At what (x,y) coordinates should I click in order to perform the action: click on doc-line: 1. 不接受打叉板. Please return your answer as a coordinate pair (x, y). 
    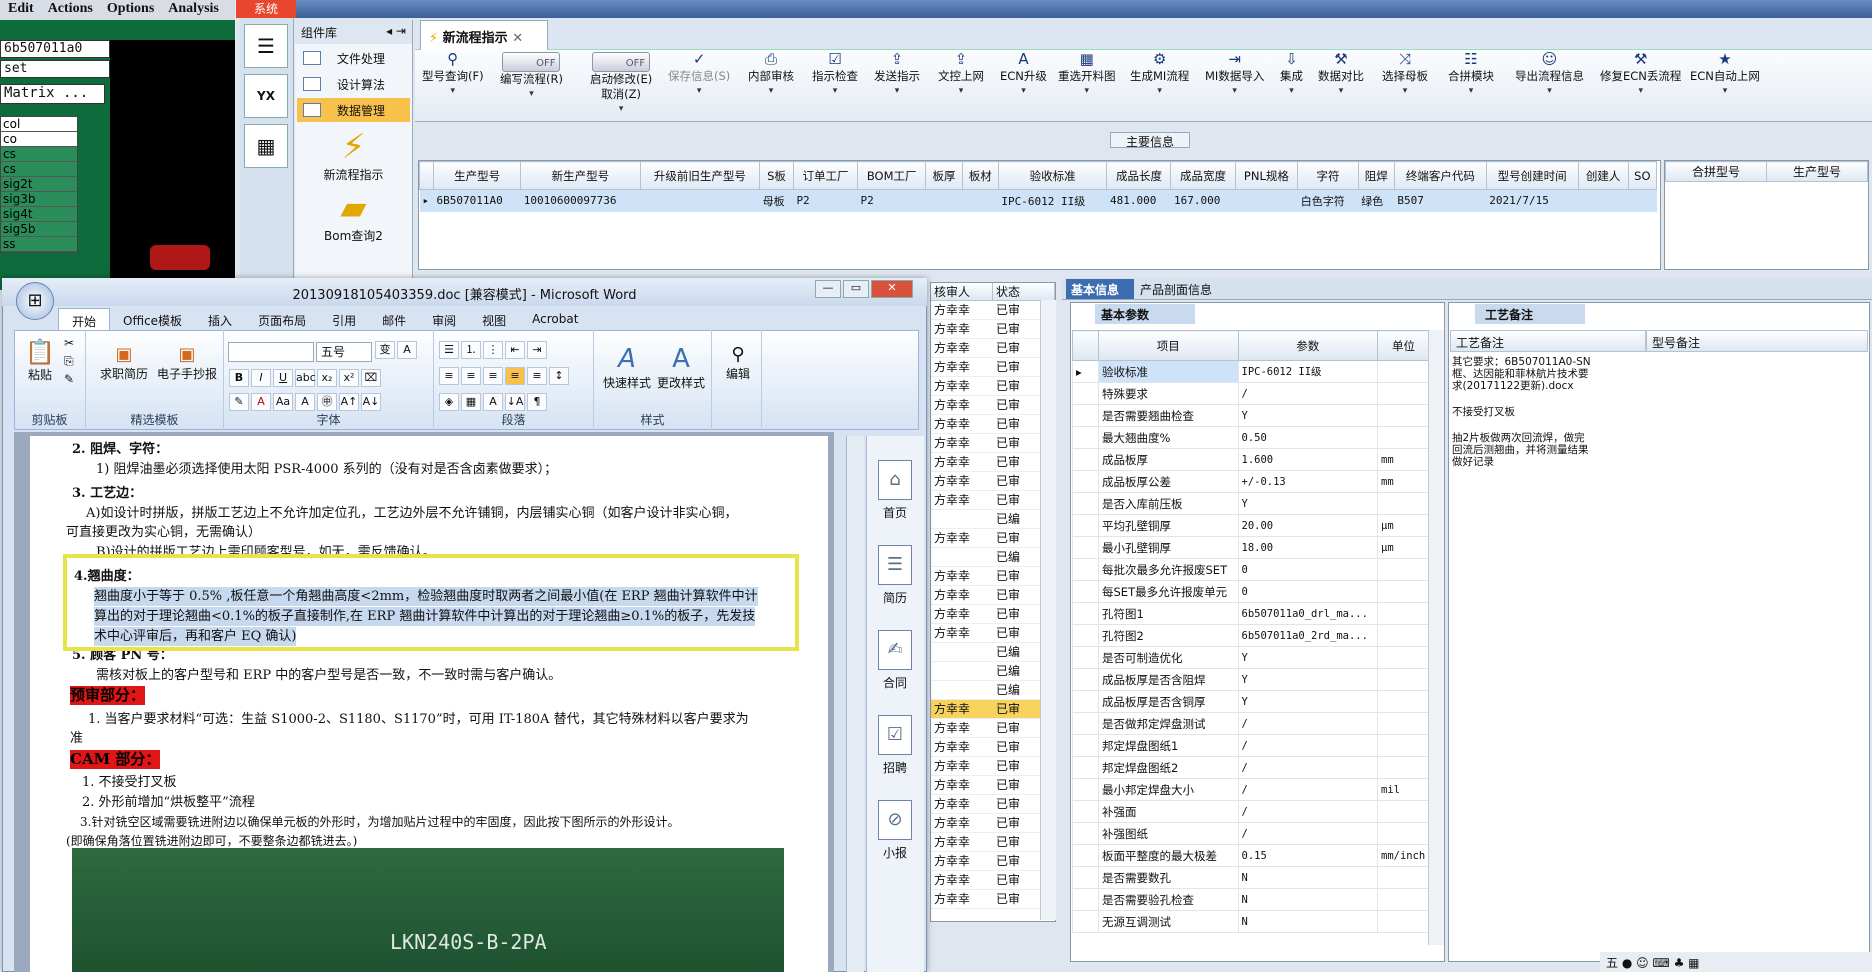
    Looking at the image, I should click on (129, 782).